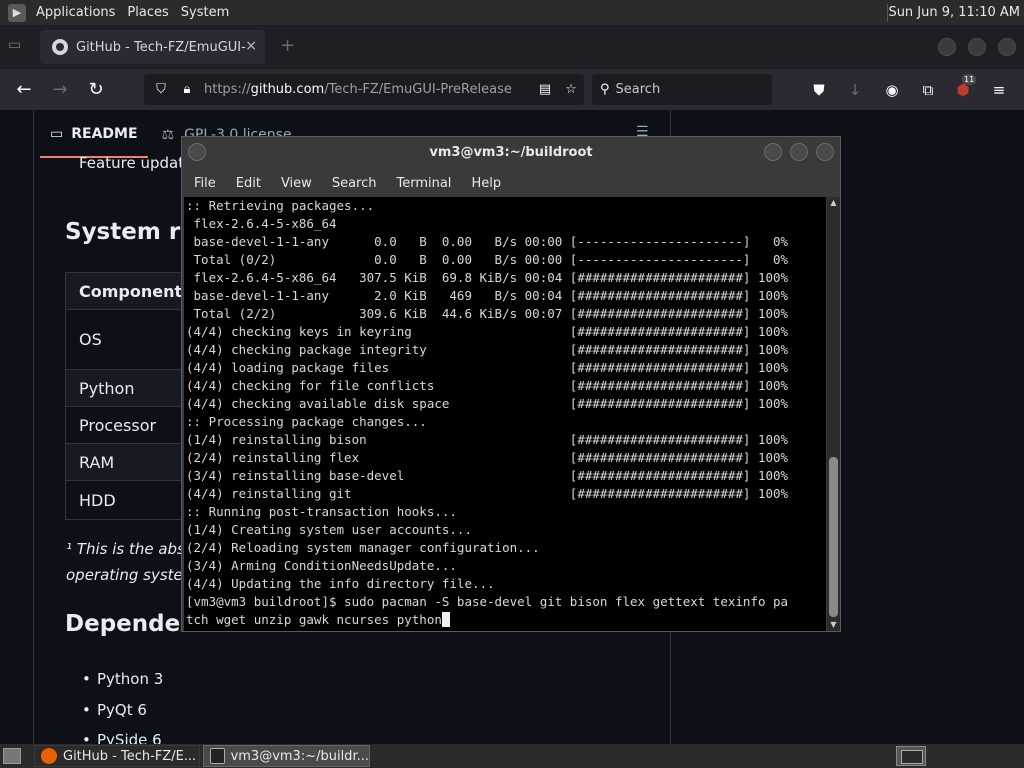 The height and width of the screenshot is (768, 1024). What do you see at coordinates (977, 47) in the screenshot?
I see `window-maximize-button` at bounding box center [977, 47].